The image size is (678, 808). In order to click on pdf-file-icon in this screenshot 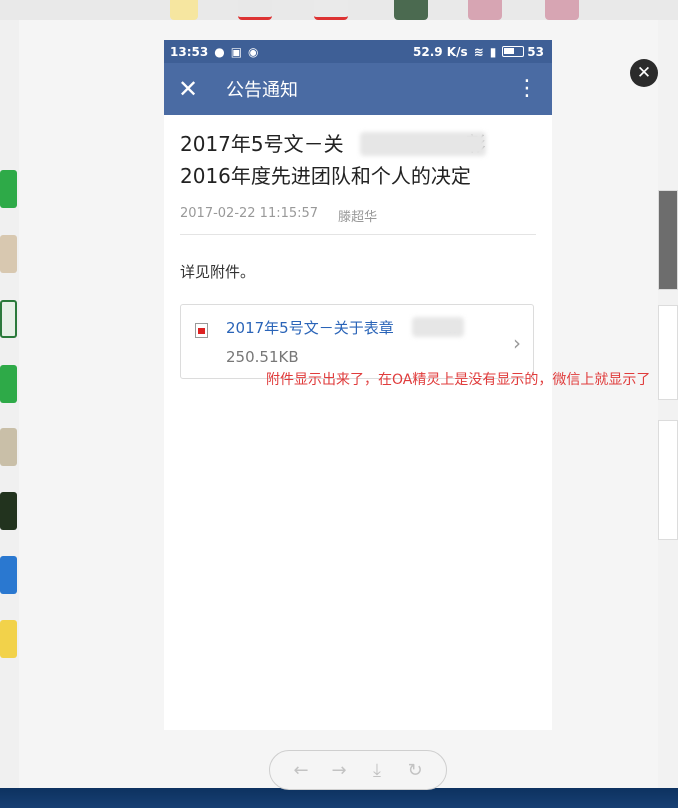, I will do `click(201, 330)`.